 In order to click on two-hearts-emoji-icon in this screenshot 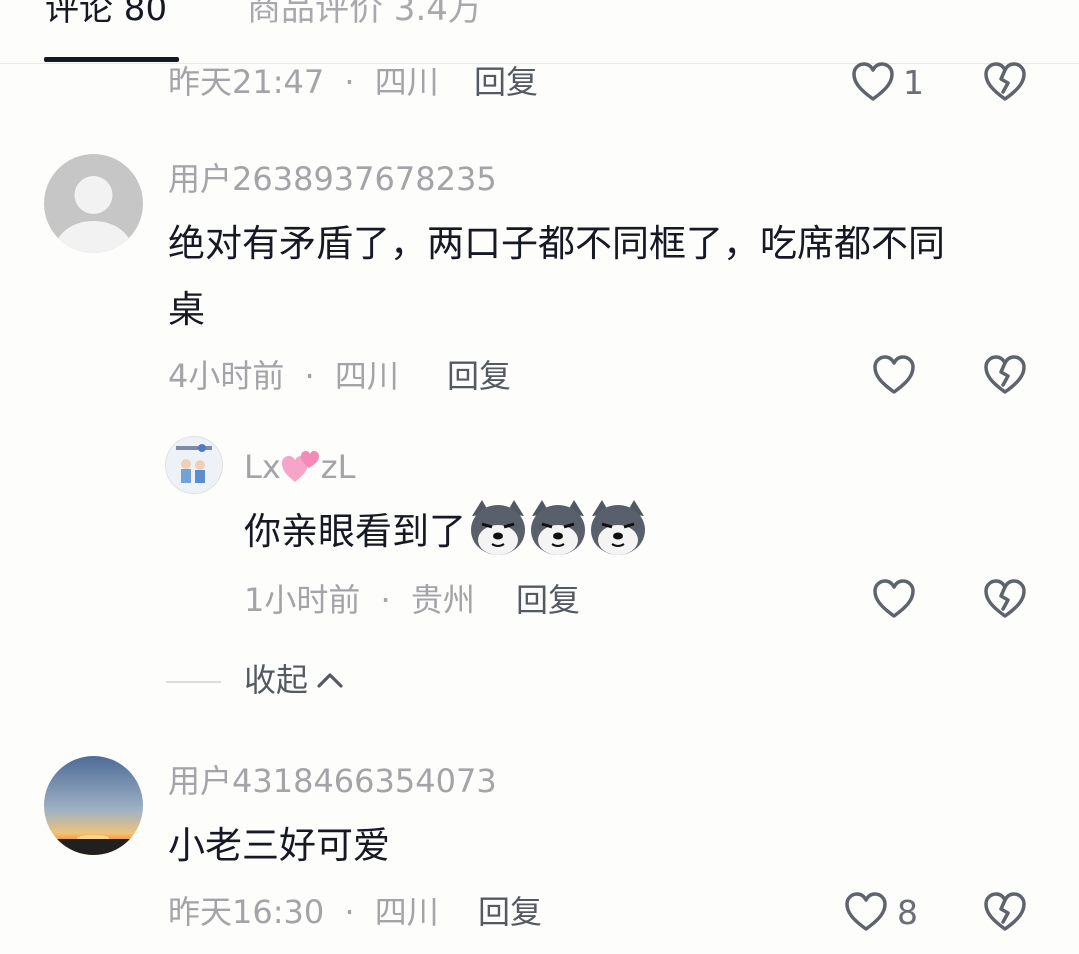, I will do `click(301, 466)`.